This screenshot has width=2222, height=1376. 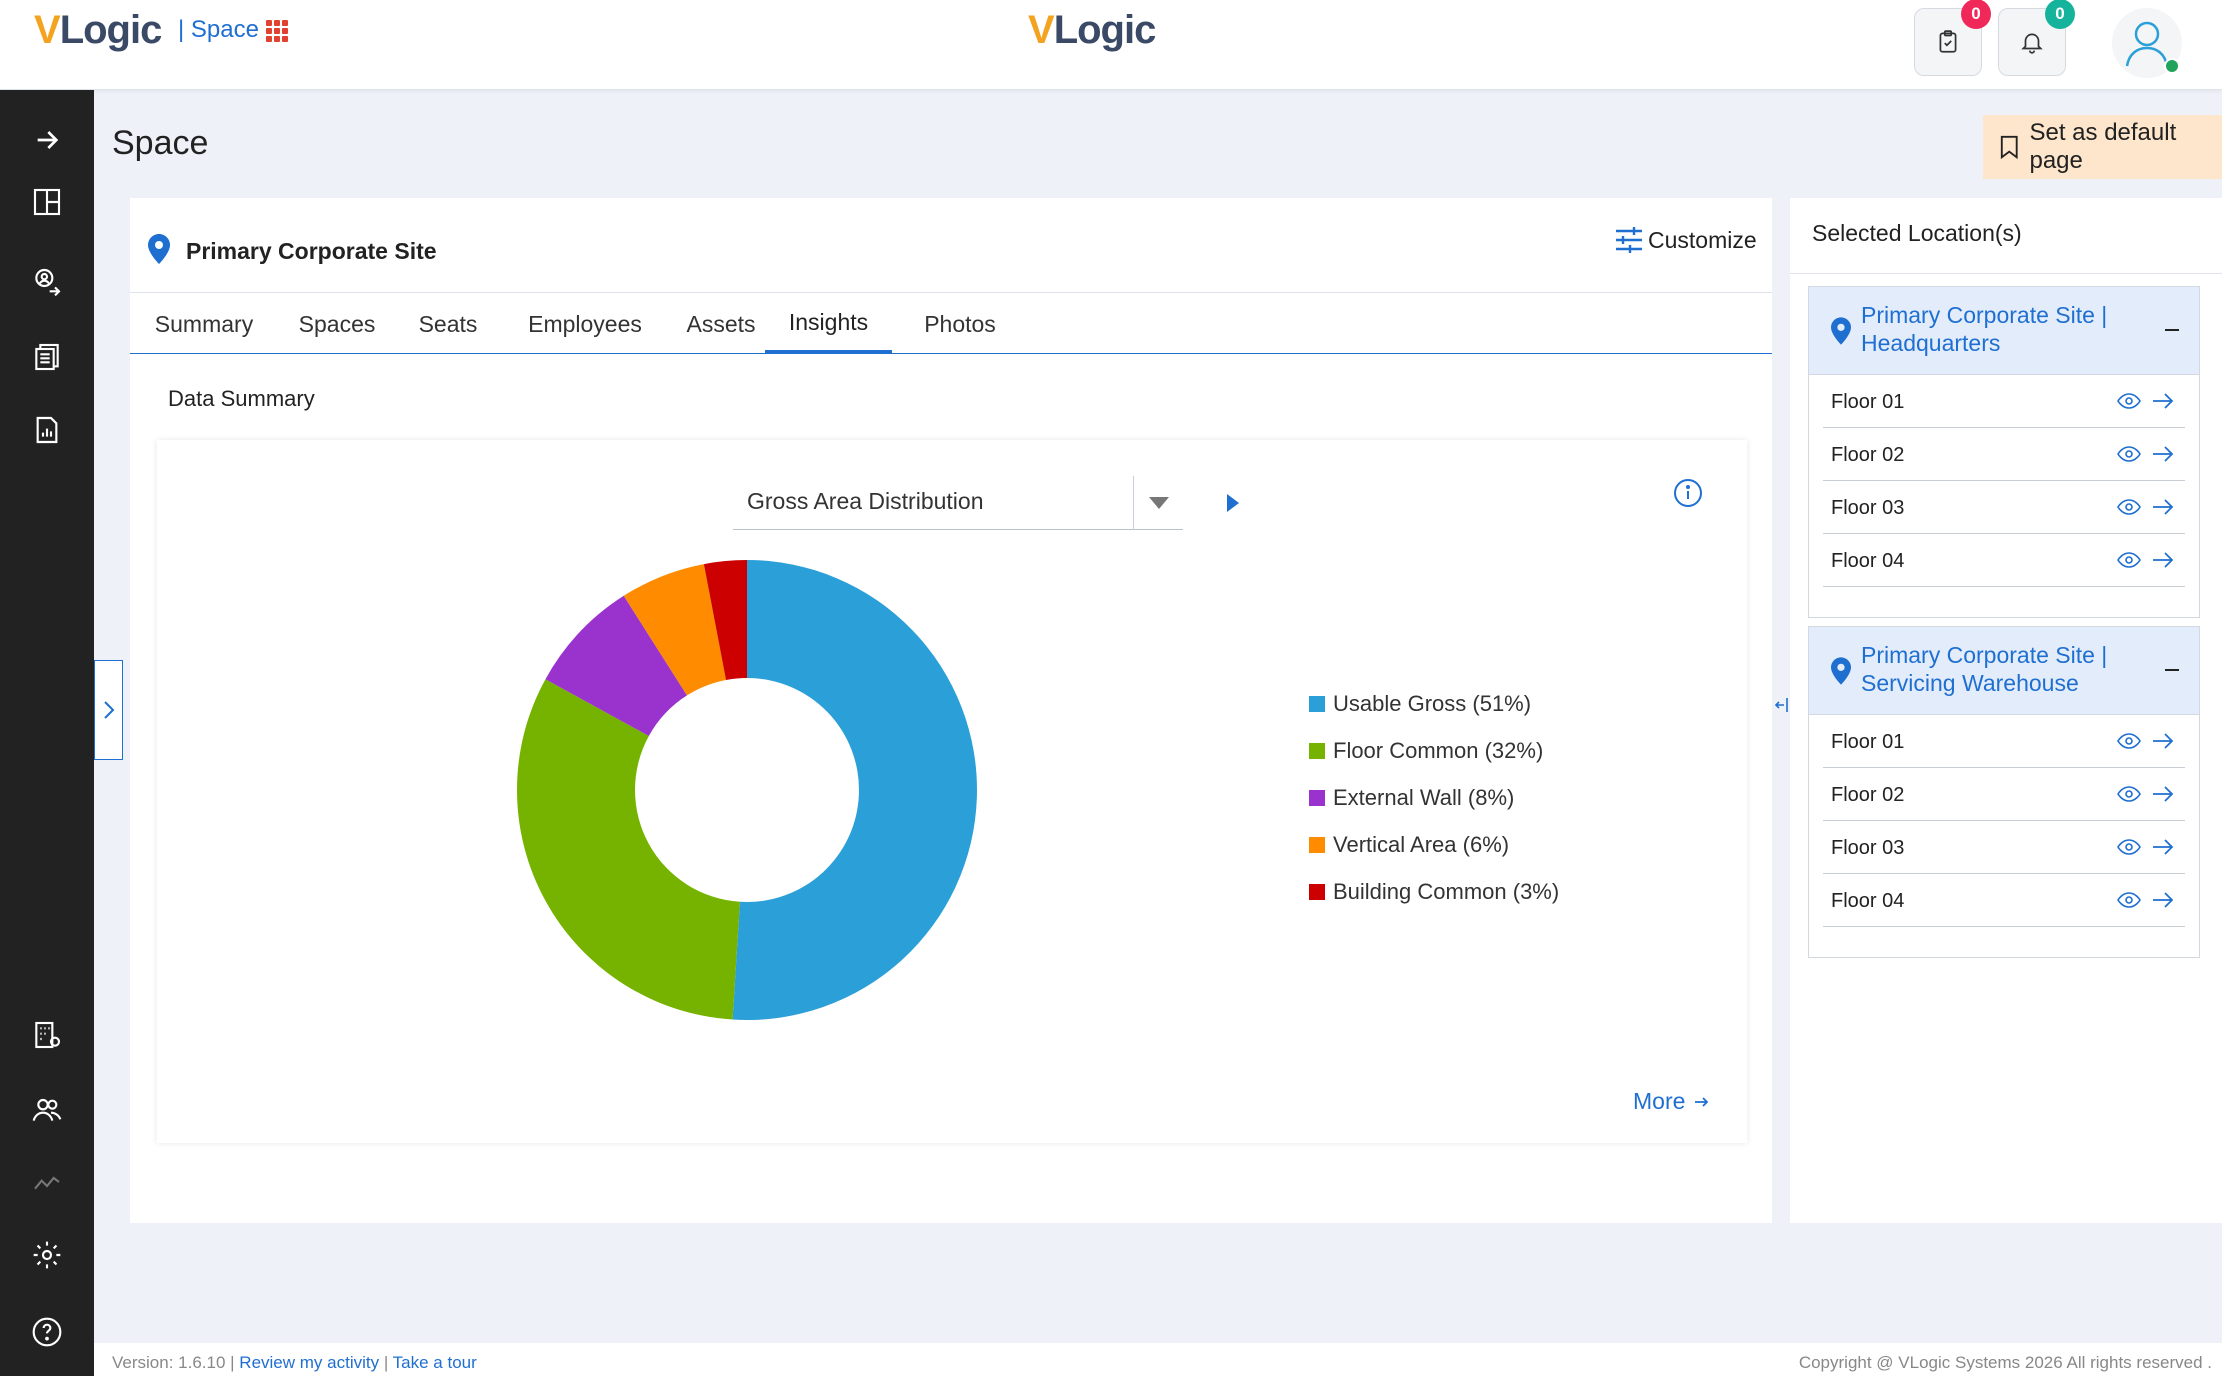 I want to click on legend-item-usable-gross: Usable Gross (51%), so click(x=1434, y=703).